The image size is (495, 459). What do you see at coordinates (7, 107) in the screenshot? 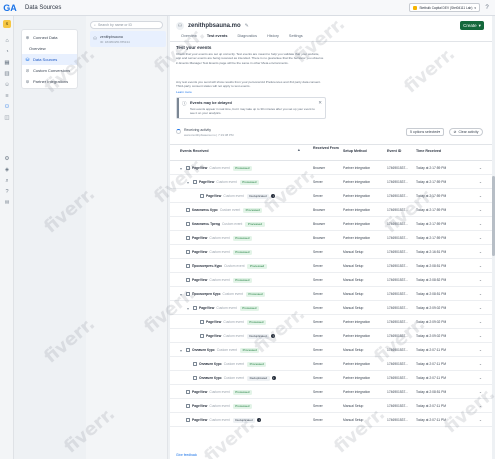
I see `data-sources-icon: ⚇` at bounding box center [7, 107].